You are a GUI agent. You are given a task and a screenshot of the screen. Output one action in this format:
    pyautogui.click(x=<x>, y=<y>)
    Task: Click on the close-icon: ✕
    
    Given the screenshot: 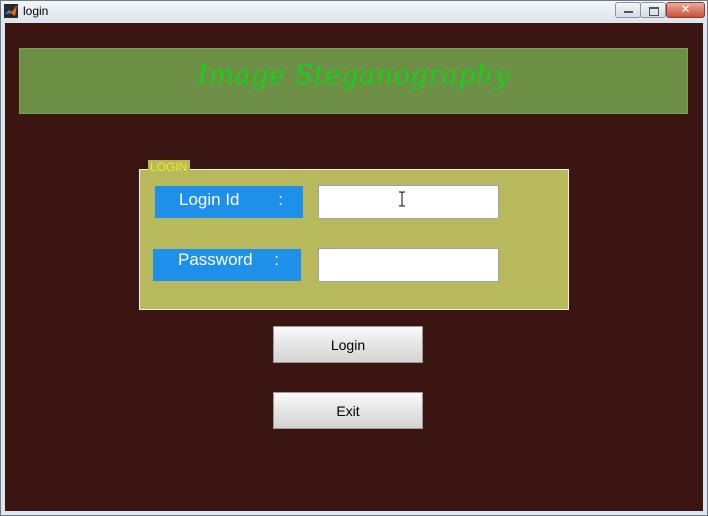 What is the action you would take?
    pyautogui.click(x=685, y=9)
    